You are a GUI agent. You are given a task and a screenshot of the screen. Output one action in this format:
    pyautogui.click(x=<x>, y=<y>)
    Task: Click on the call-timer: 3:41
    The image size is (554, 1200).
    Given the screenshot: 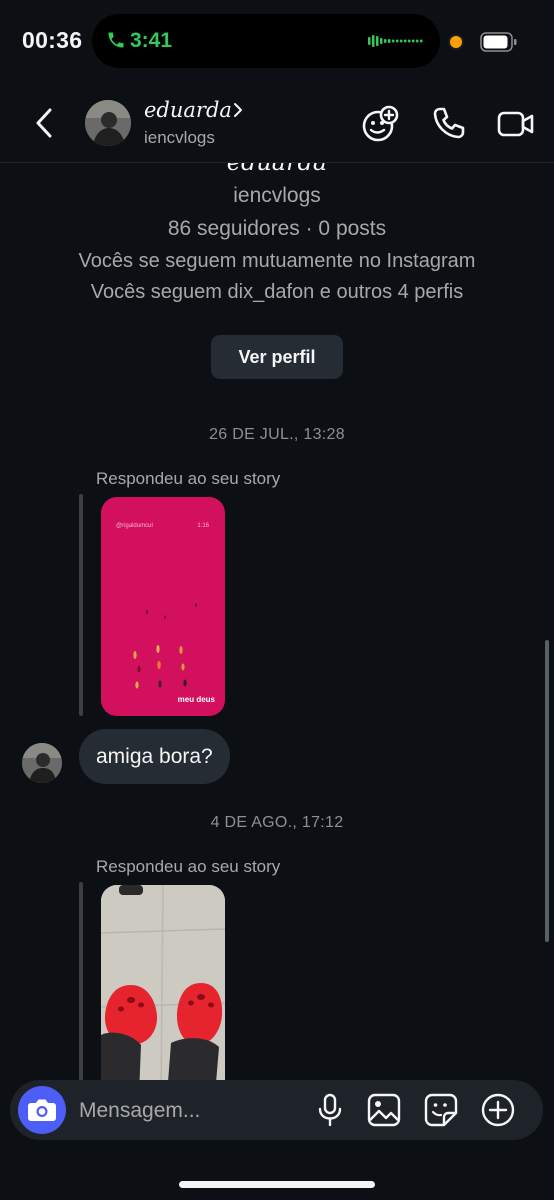 What is the action you would take?
    pyautogui.click(x=151, y=40)
    